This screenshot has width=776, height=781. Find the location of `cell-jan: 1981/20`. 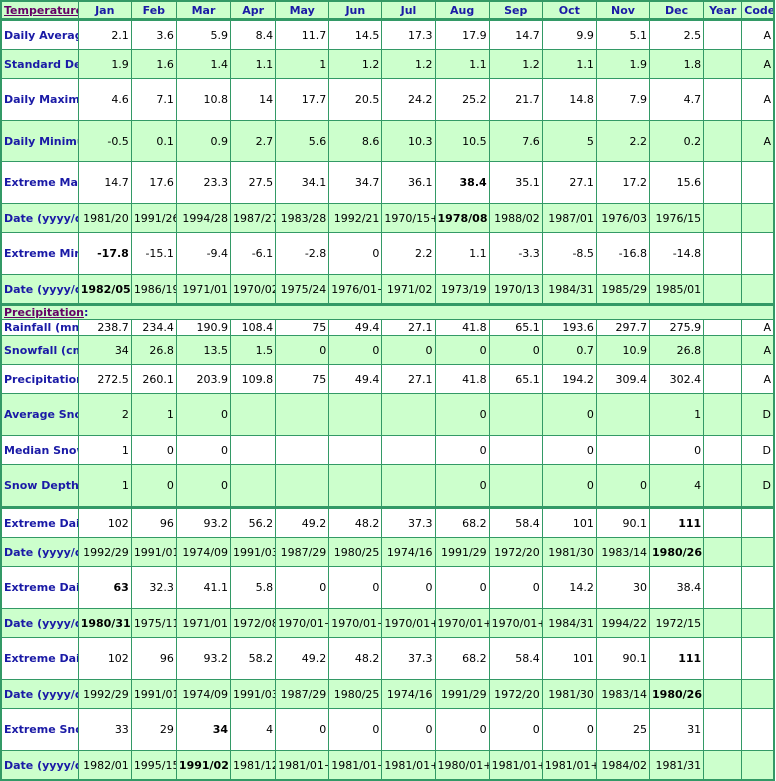

cell-jan: 1981/20 is located at coordinates (104, 218).